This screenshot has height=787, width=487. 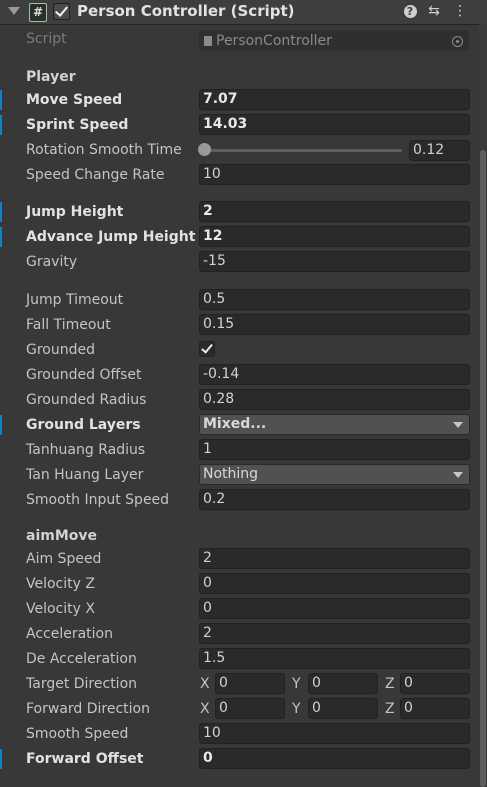 What do you see at coordinates (204, 149) in the screenshot?
I see `slider-handle` at bounding box center [204, 149].